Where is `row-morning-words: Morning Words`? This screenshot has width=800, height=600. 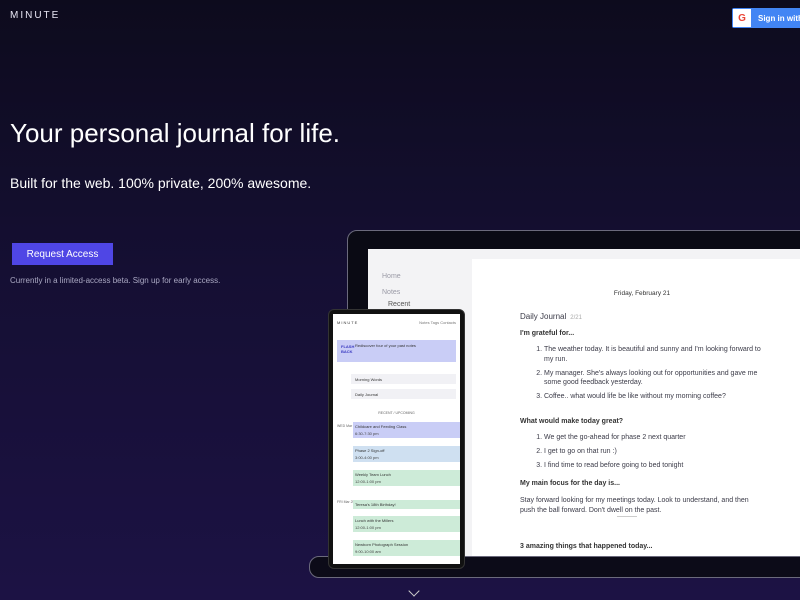 row-morning-words: Morning Words is located at coordinates (403, 379).